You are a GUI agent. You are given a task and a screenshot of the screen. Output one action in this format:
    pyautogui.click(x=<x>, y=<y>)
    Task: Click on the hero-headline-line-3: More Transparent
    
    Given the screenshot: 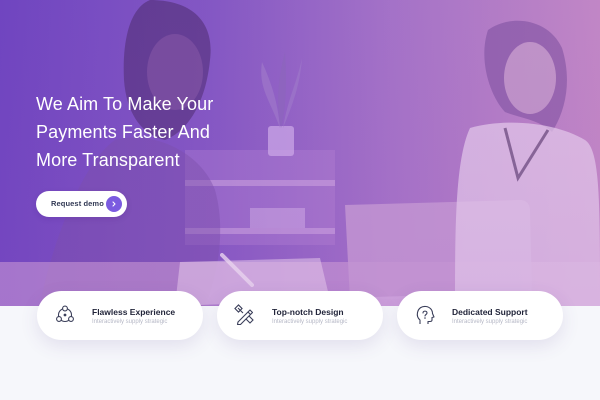 What is the action you would take?
    pyautogui.click(x=108, y=160)
    